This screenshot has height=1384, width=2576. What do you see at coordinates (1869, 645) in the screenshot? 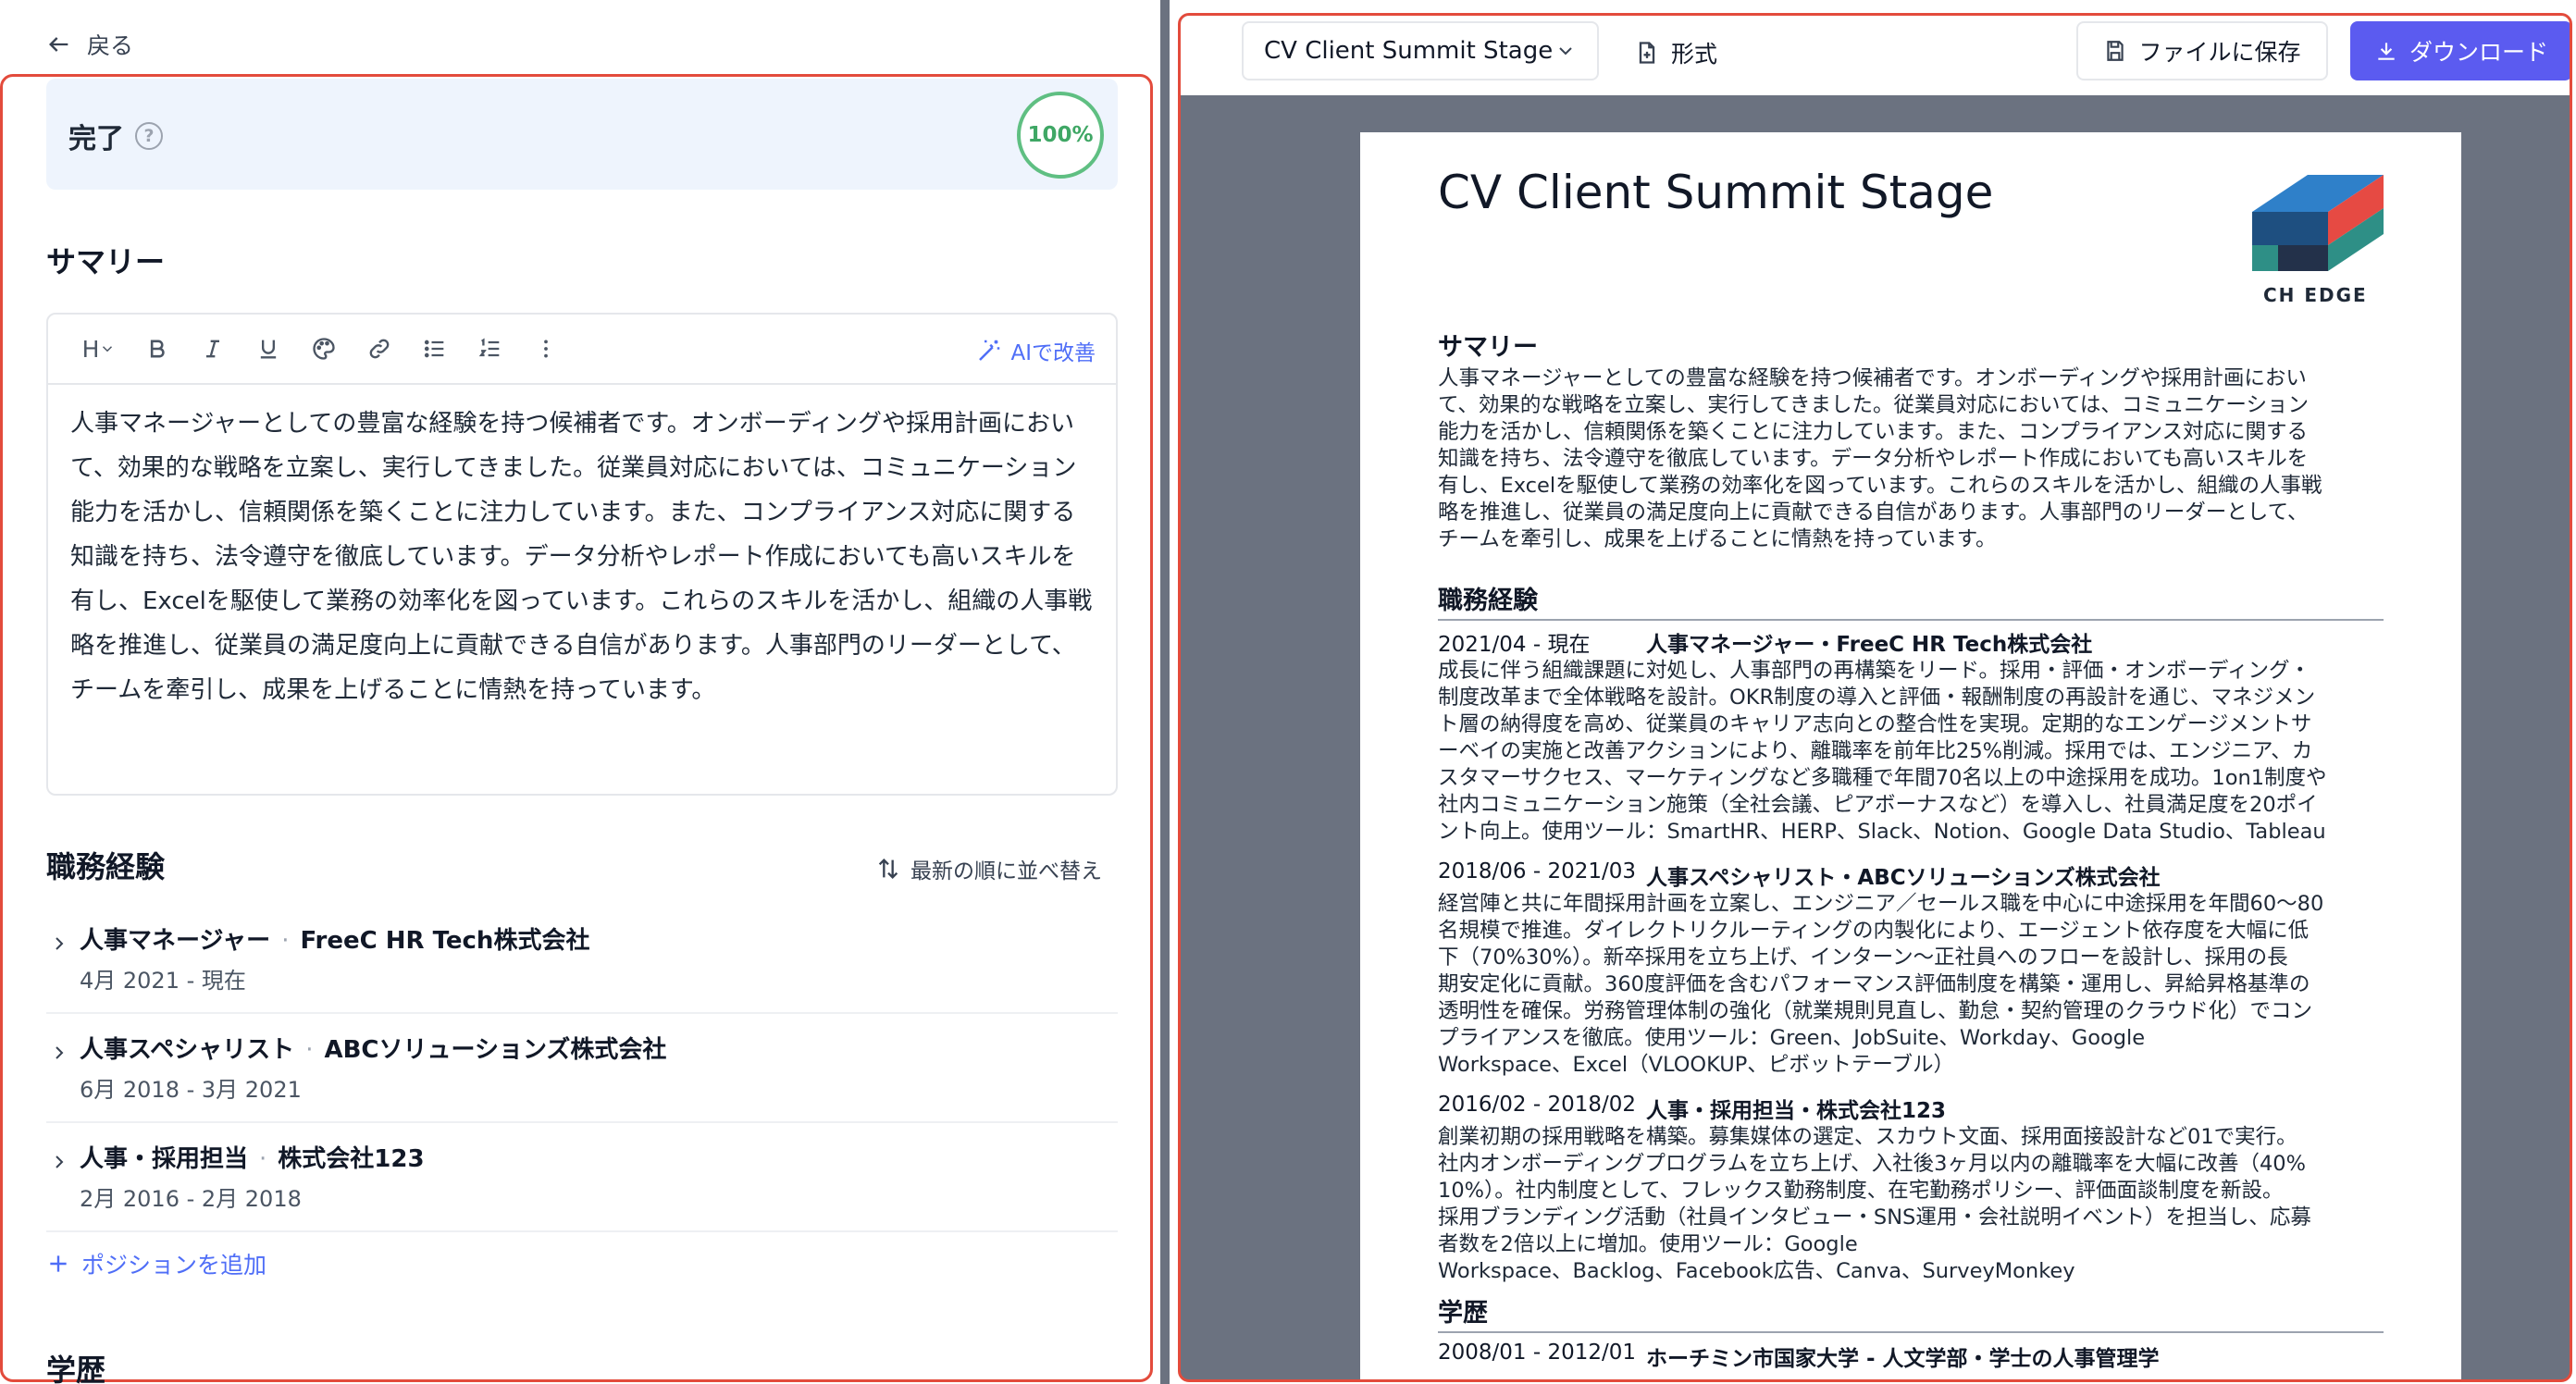
I see `cv-job-title: 人事マネージャー・FreeC HR Tech株式会社` at bounding box center [1869, 645].